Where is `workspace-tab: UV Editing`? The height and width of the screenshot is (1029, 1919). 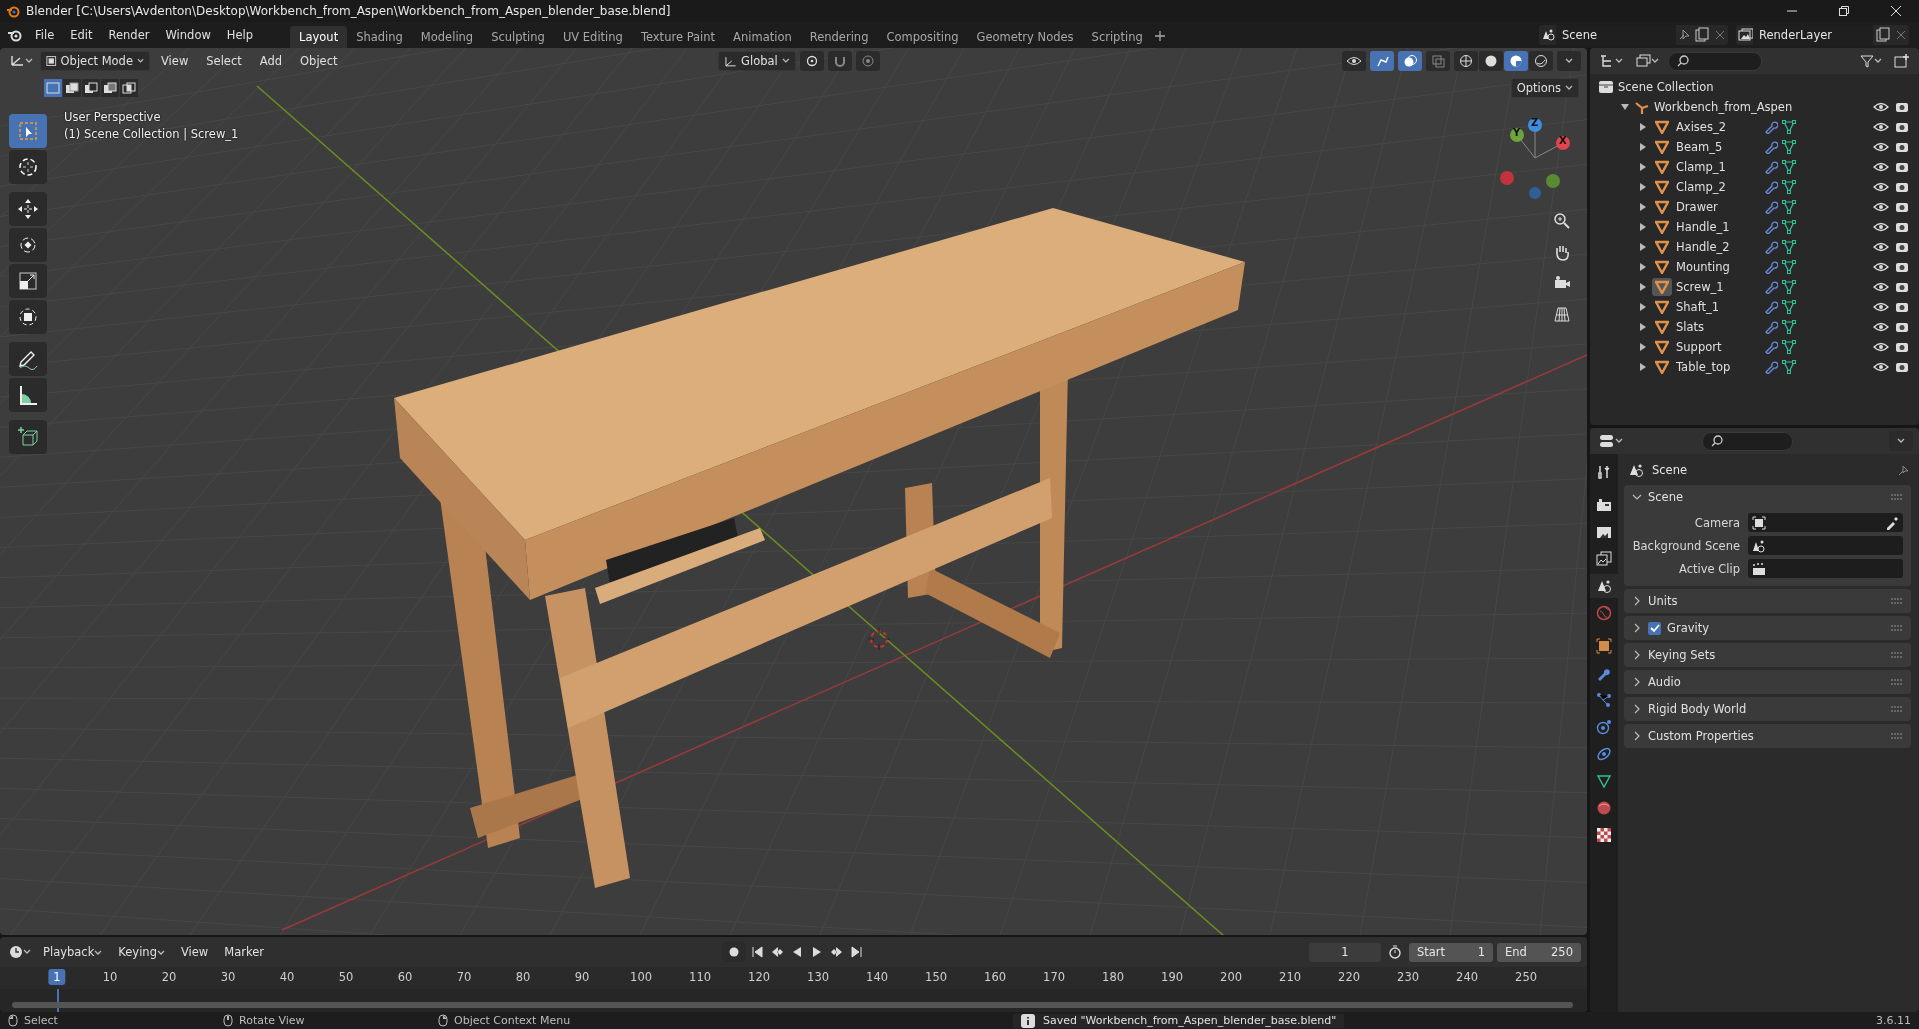
workspace-tab: UV Editing is located at coordinates (592, 37).